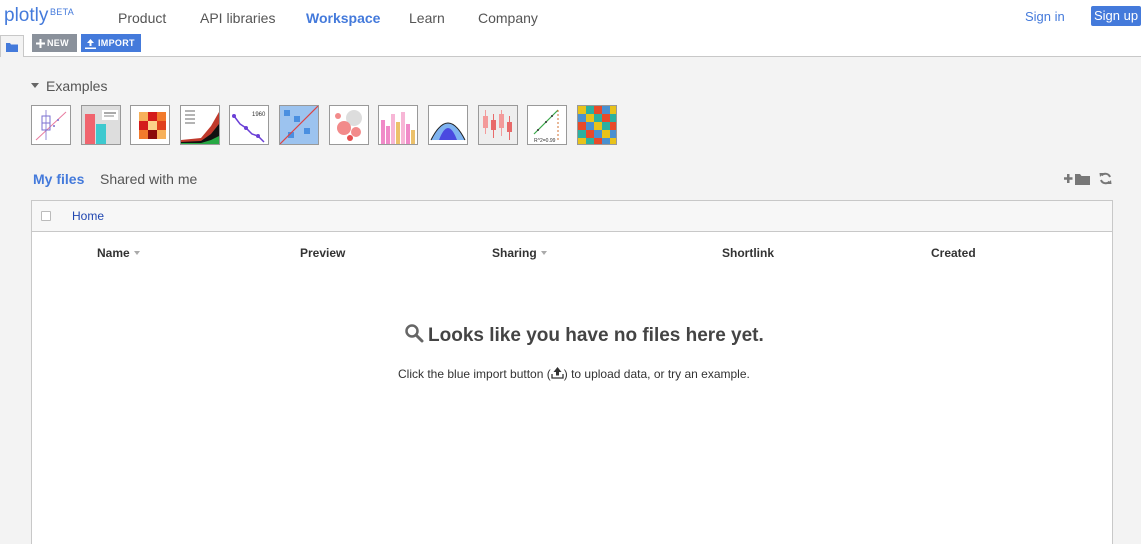 The height and width of the screenshot is (544, 1141). I want to click on example-heatmap, so click(150, 125).